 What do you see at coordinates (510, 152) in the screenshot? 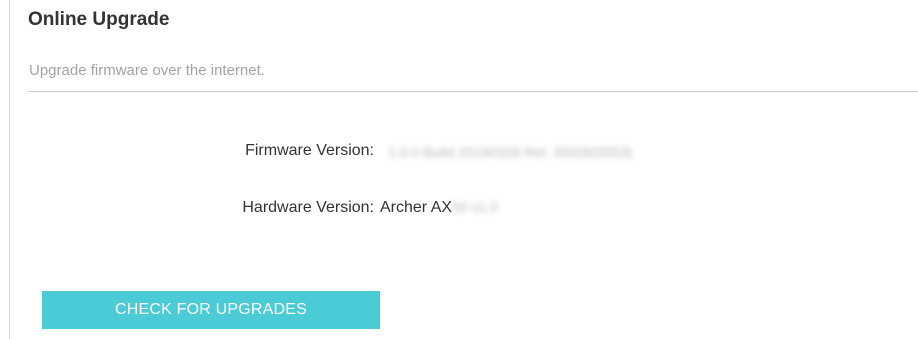
I see `firmware-version-text: 1.0.0 Build 20190326 Rel. 30026(5553)` at bounding box center [510, 152].